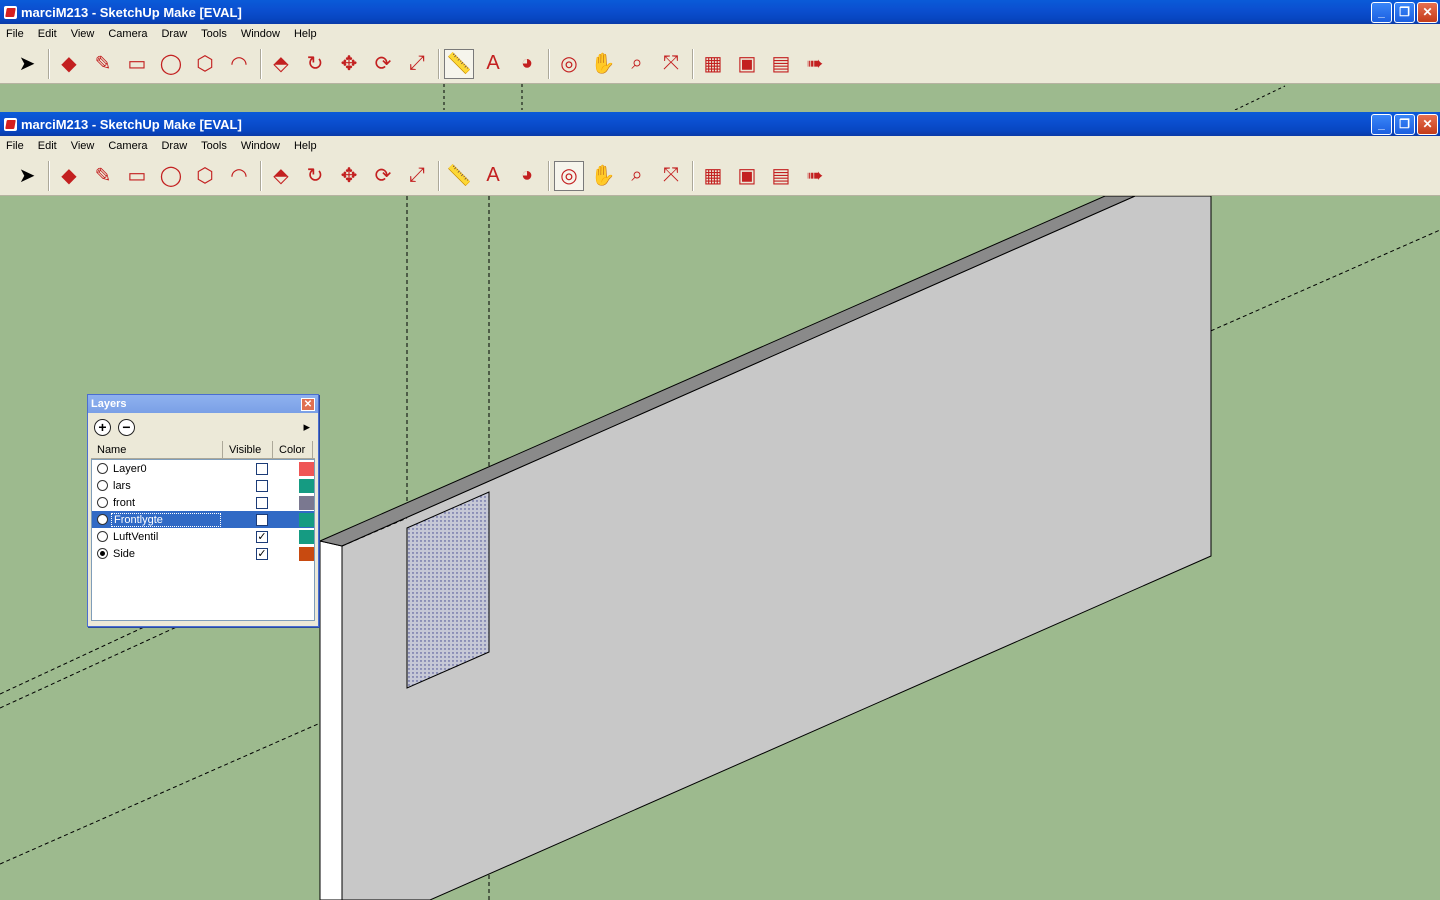 The image size is (1440, 900). What do you see at coordinates (306, 427) in the screenshot?
I see `details-arrow-icon: ▸` at bounding box center [306, 427].